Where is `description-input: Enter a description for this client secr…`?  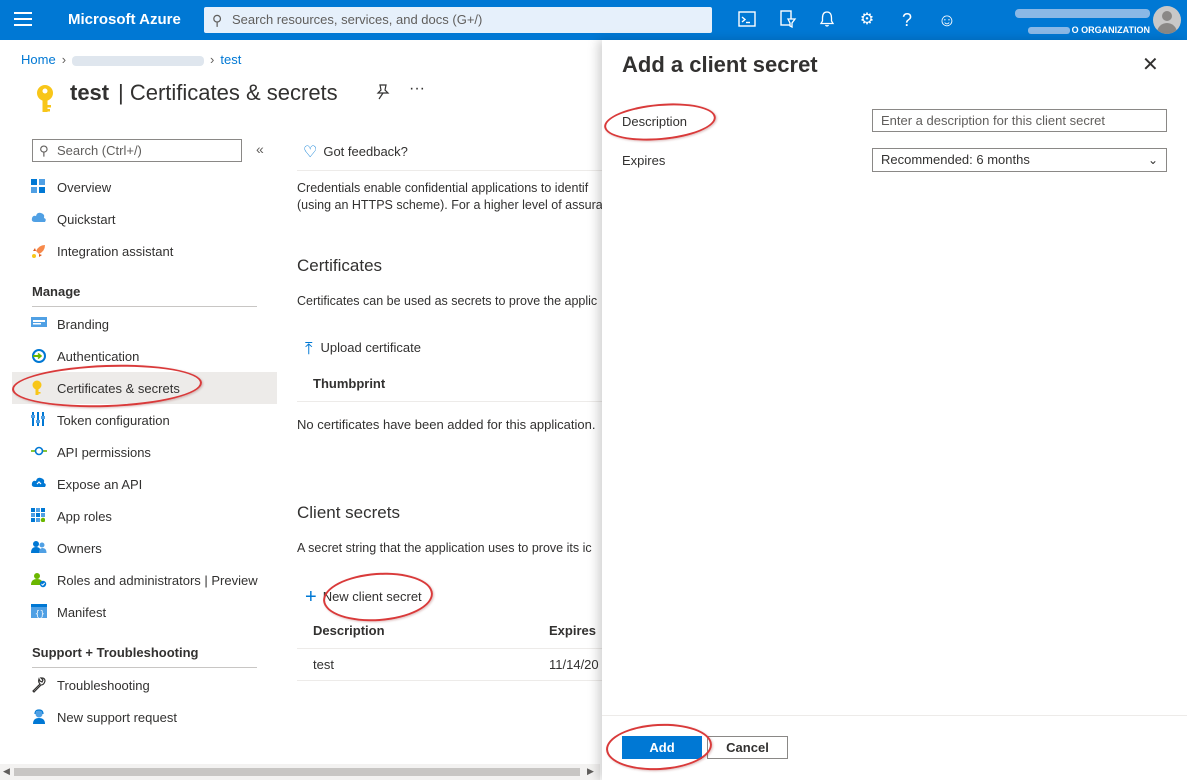 description-input: Enter a description for this client secr… is located at coordinates (1019, 120).